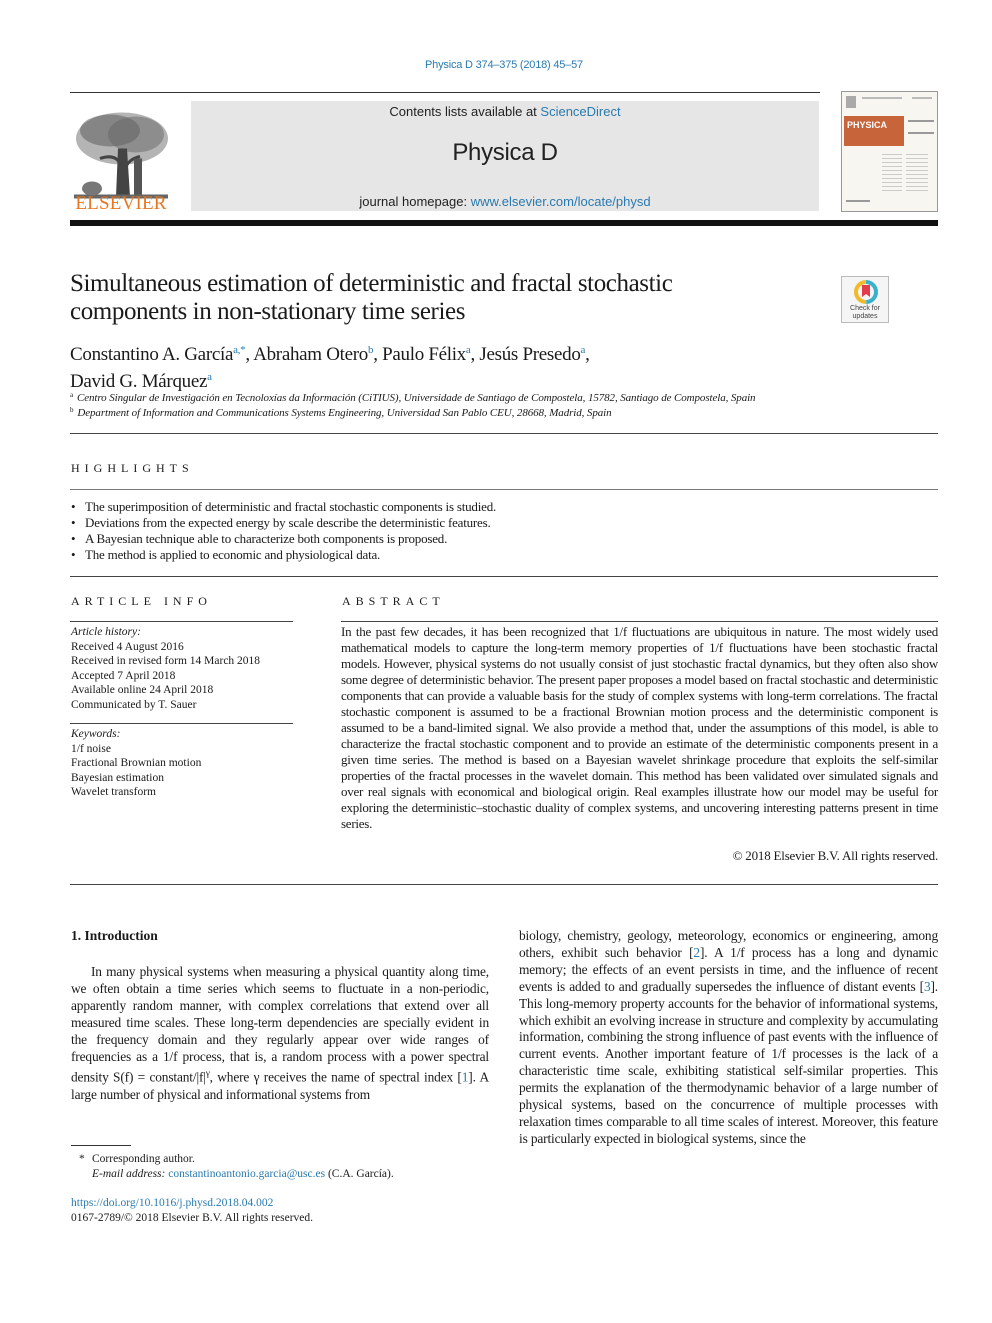 This screenshot has height=1323, width=992. I want to click on history-entry: Communicated by T. Sauer, so click(134, 704).